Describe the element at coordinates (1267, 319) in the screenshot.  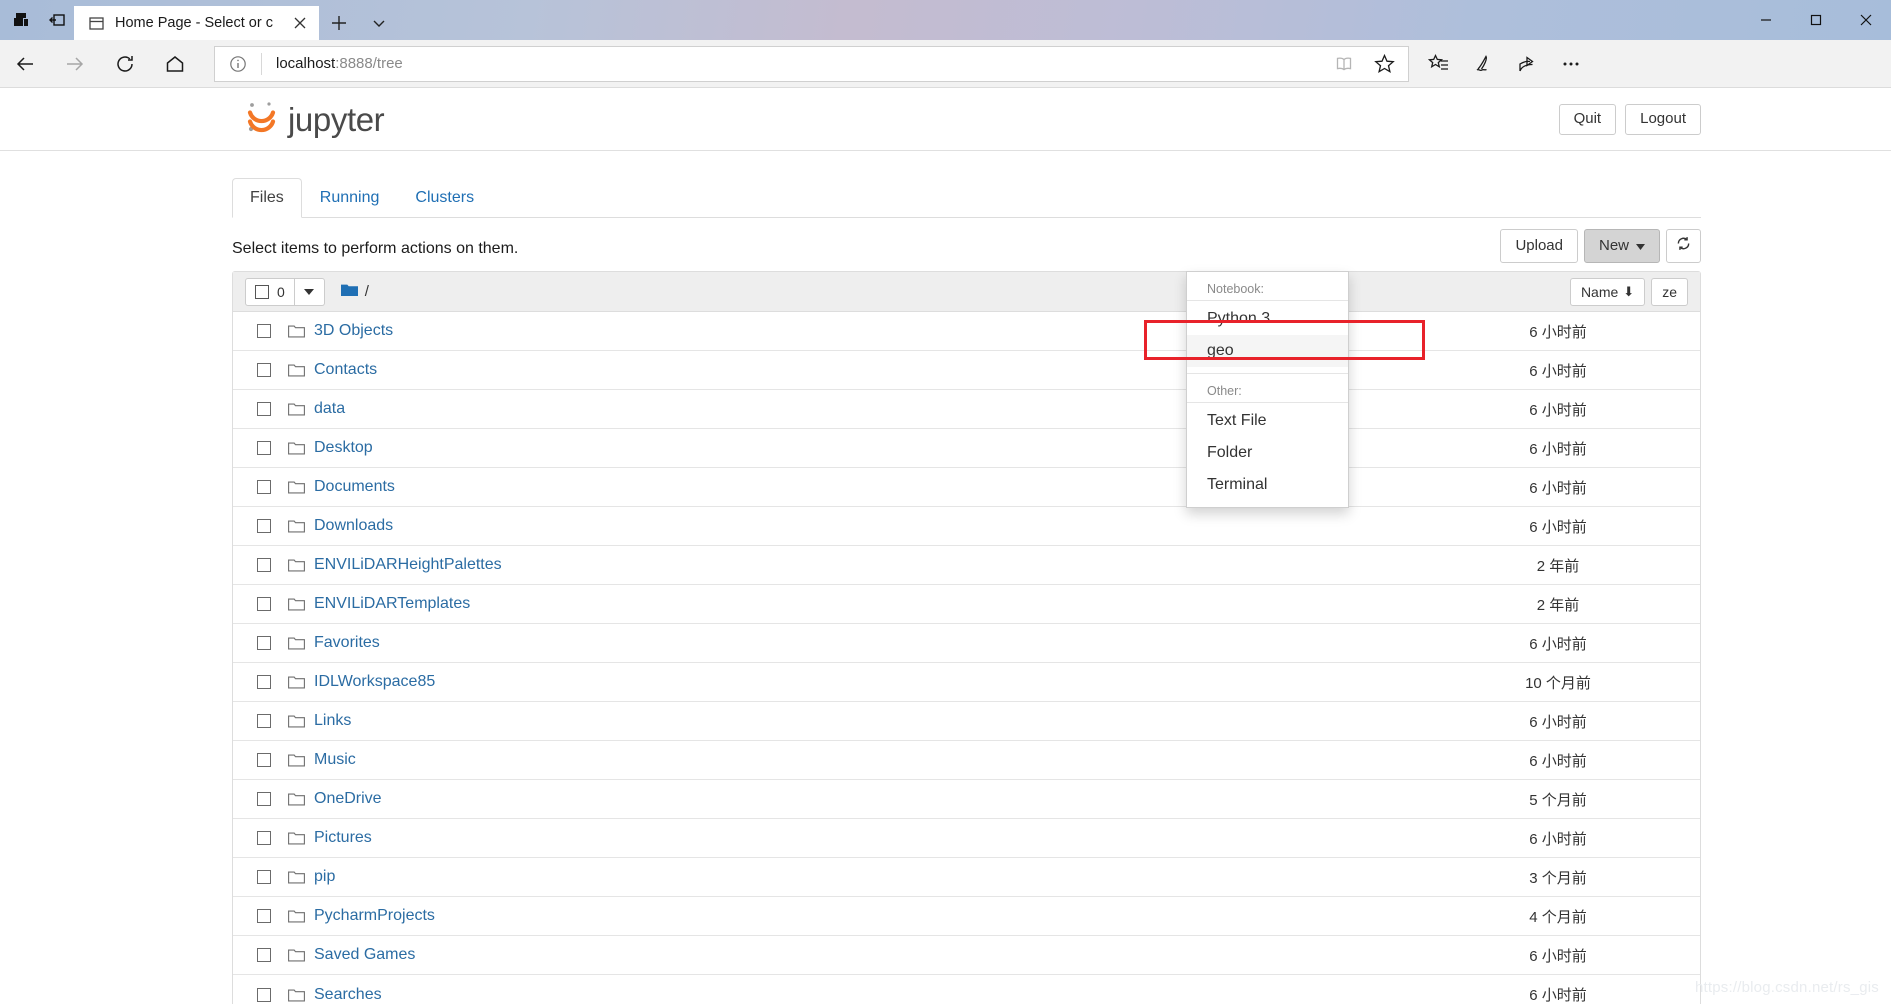
I see `menu-item-python3: Python 3` at that location.